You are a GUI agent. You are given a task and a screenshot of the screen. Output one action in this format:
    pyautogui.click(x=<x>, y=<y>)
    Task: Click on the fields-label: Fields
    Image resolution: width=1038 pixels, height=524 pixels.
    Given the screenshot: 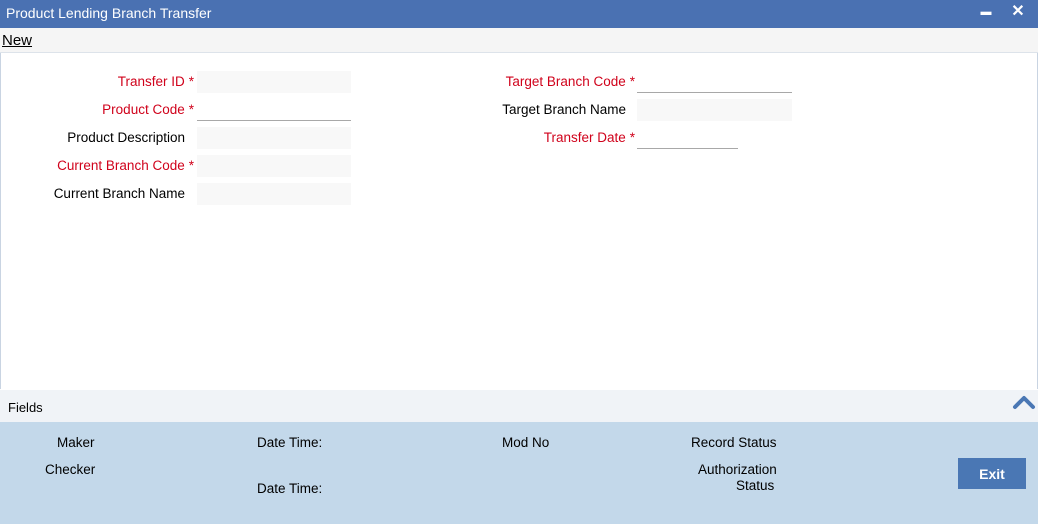 What is the action you would take?
    pyautogui.click(x=25, y=407)
    